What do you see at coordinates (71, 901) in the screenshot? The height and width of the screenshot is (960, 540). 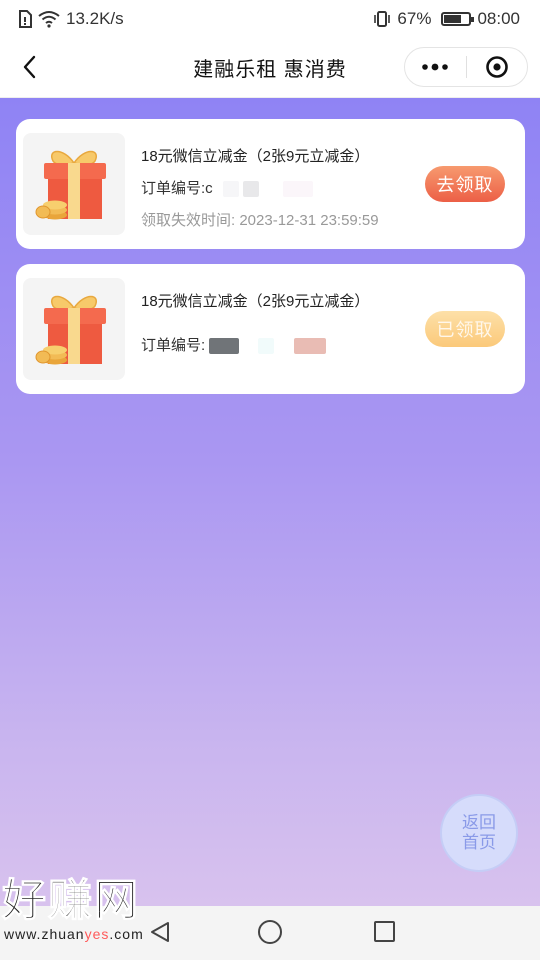 I see `watermark-logo: 好赚网` at bounding box center [71, 901].